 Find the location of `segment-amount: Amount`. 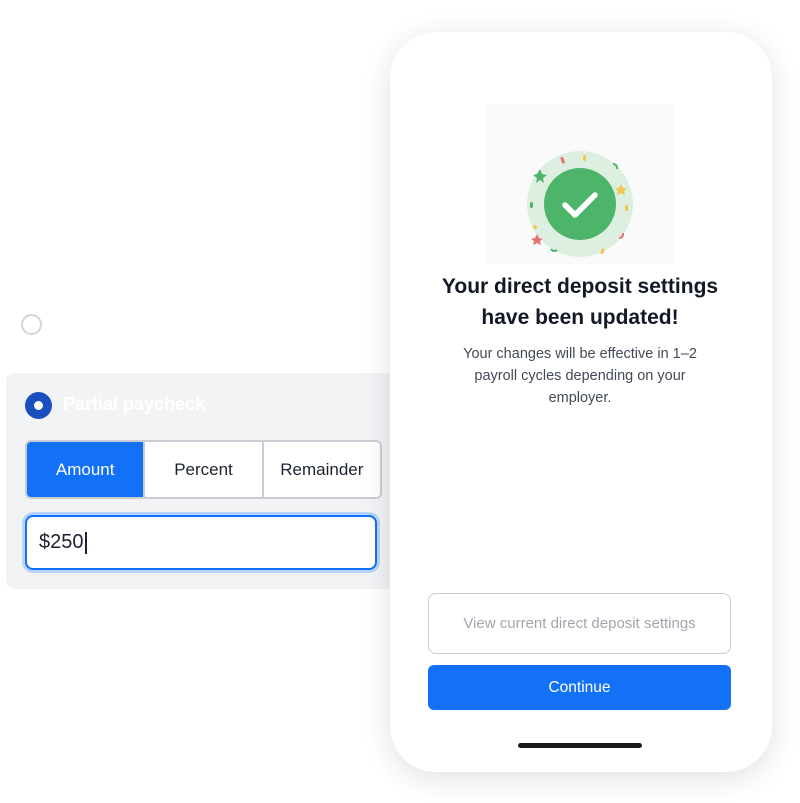

segment-amount: Amount is located at coordinates (85, 469).